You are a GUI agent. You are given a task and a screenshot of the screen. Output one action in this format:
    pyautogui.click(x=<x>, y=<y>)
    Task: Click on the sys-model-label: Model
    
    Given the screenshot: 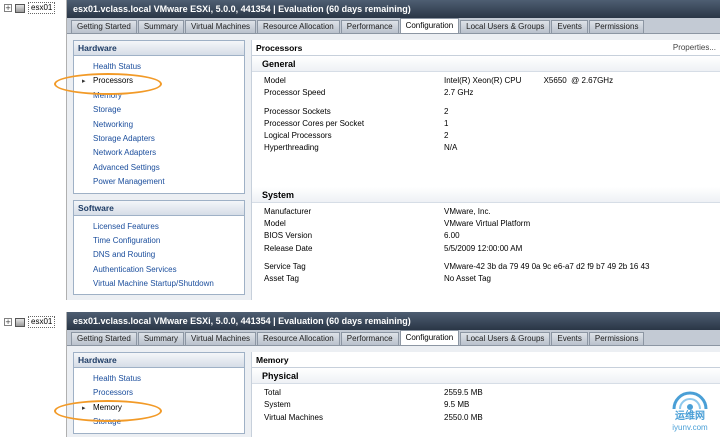 What is the action you would take?
    pyautogui.click(x=275, y=224)
    